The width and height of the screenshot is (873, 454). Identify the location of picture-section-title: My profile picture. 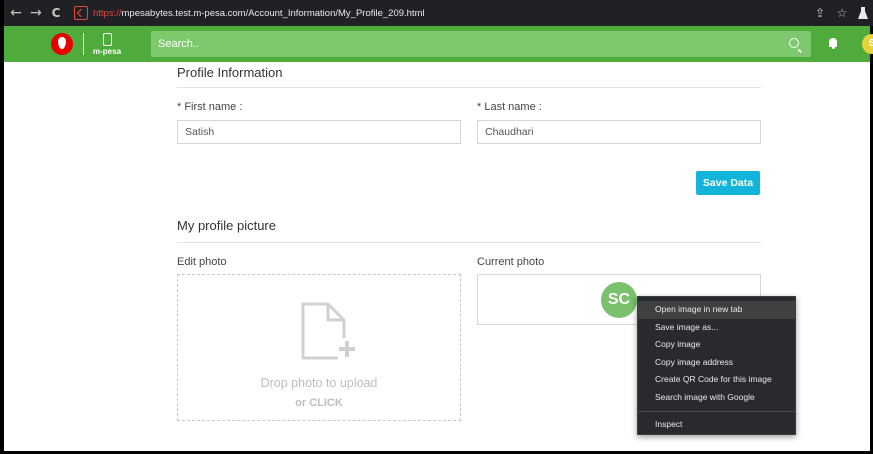
(226, 225).